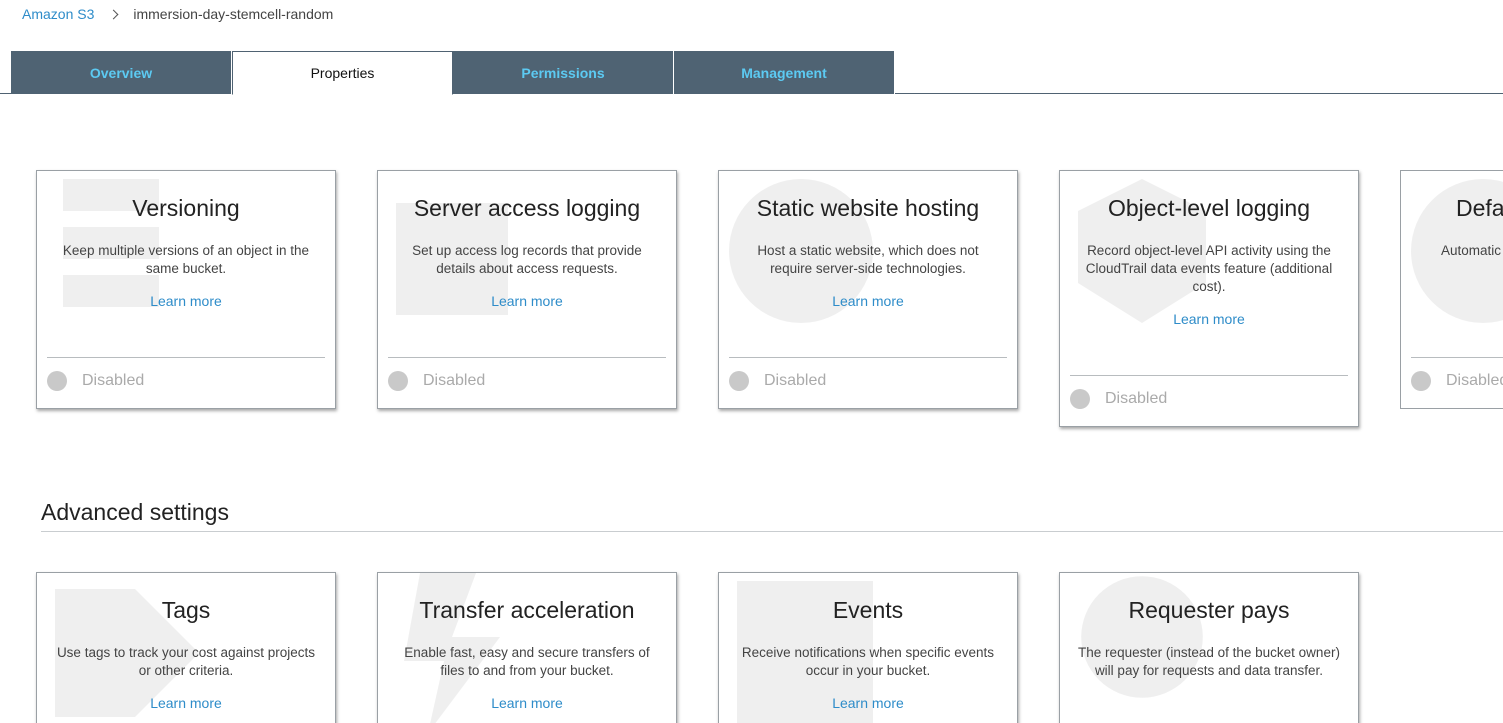  What do you see at coordinates (186, 610) in the screenshot?
I see `card-title: Tags` at bounding box center [186, 610].